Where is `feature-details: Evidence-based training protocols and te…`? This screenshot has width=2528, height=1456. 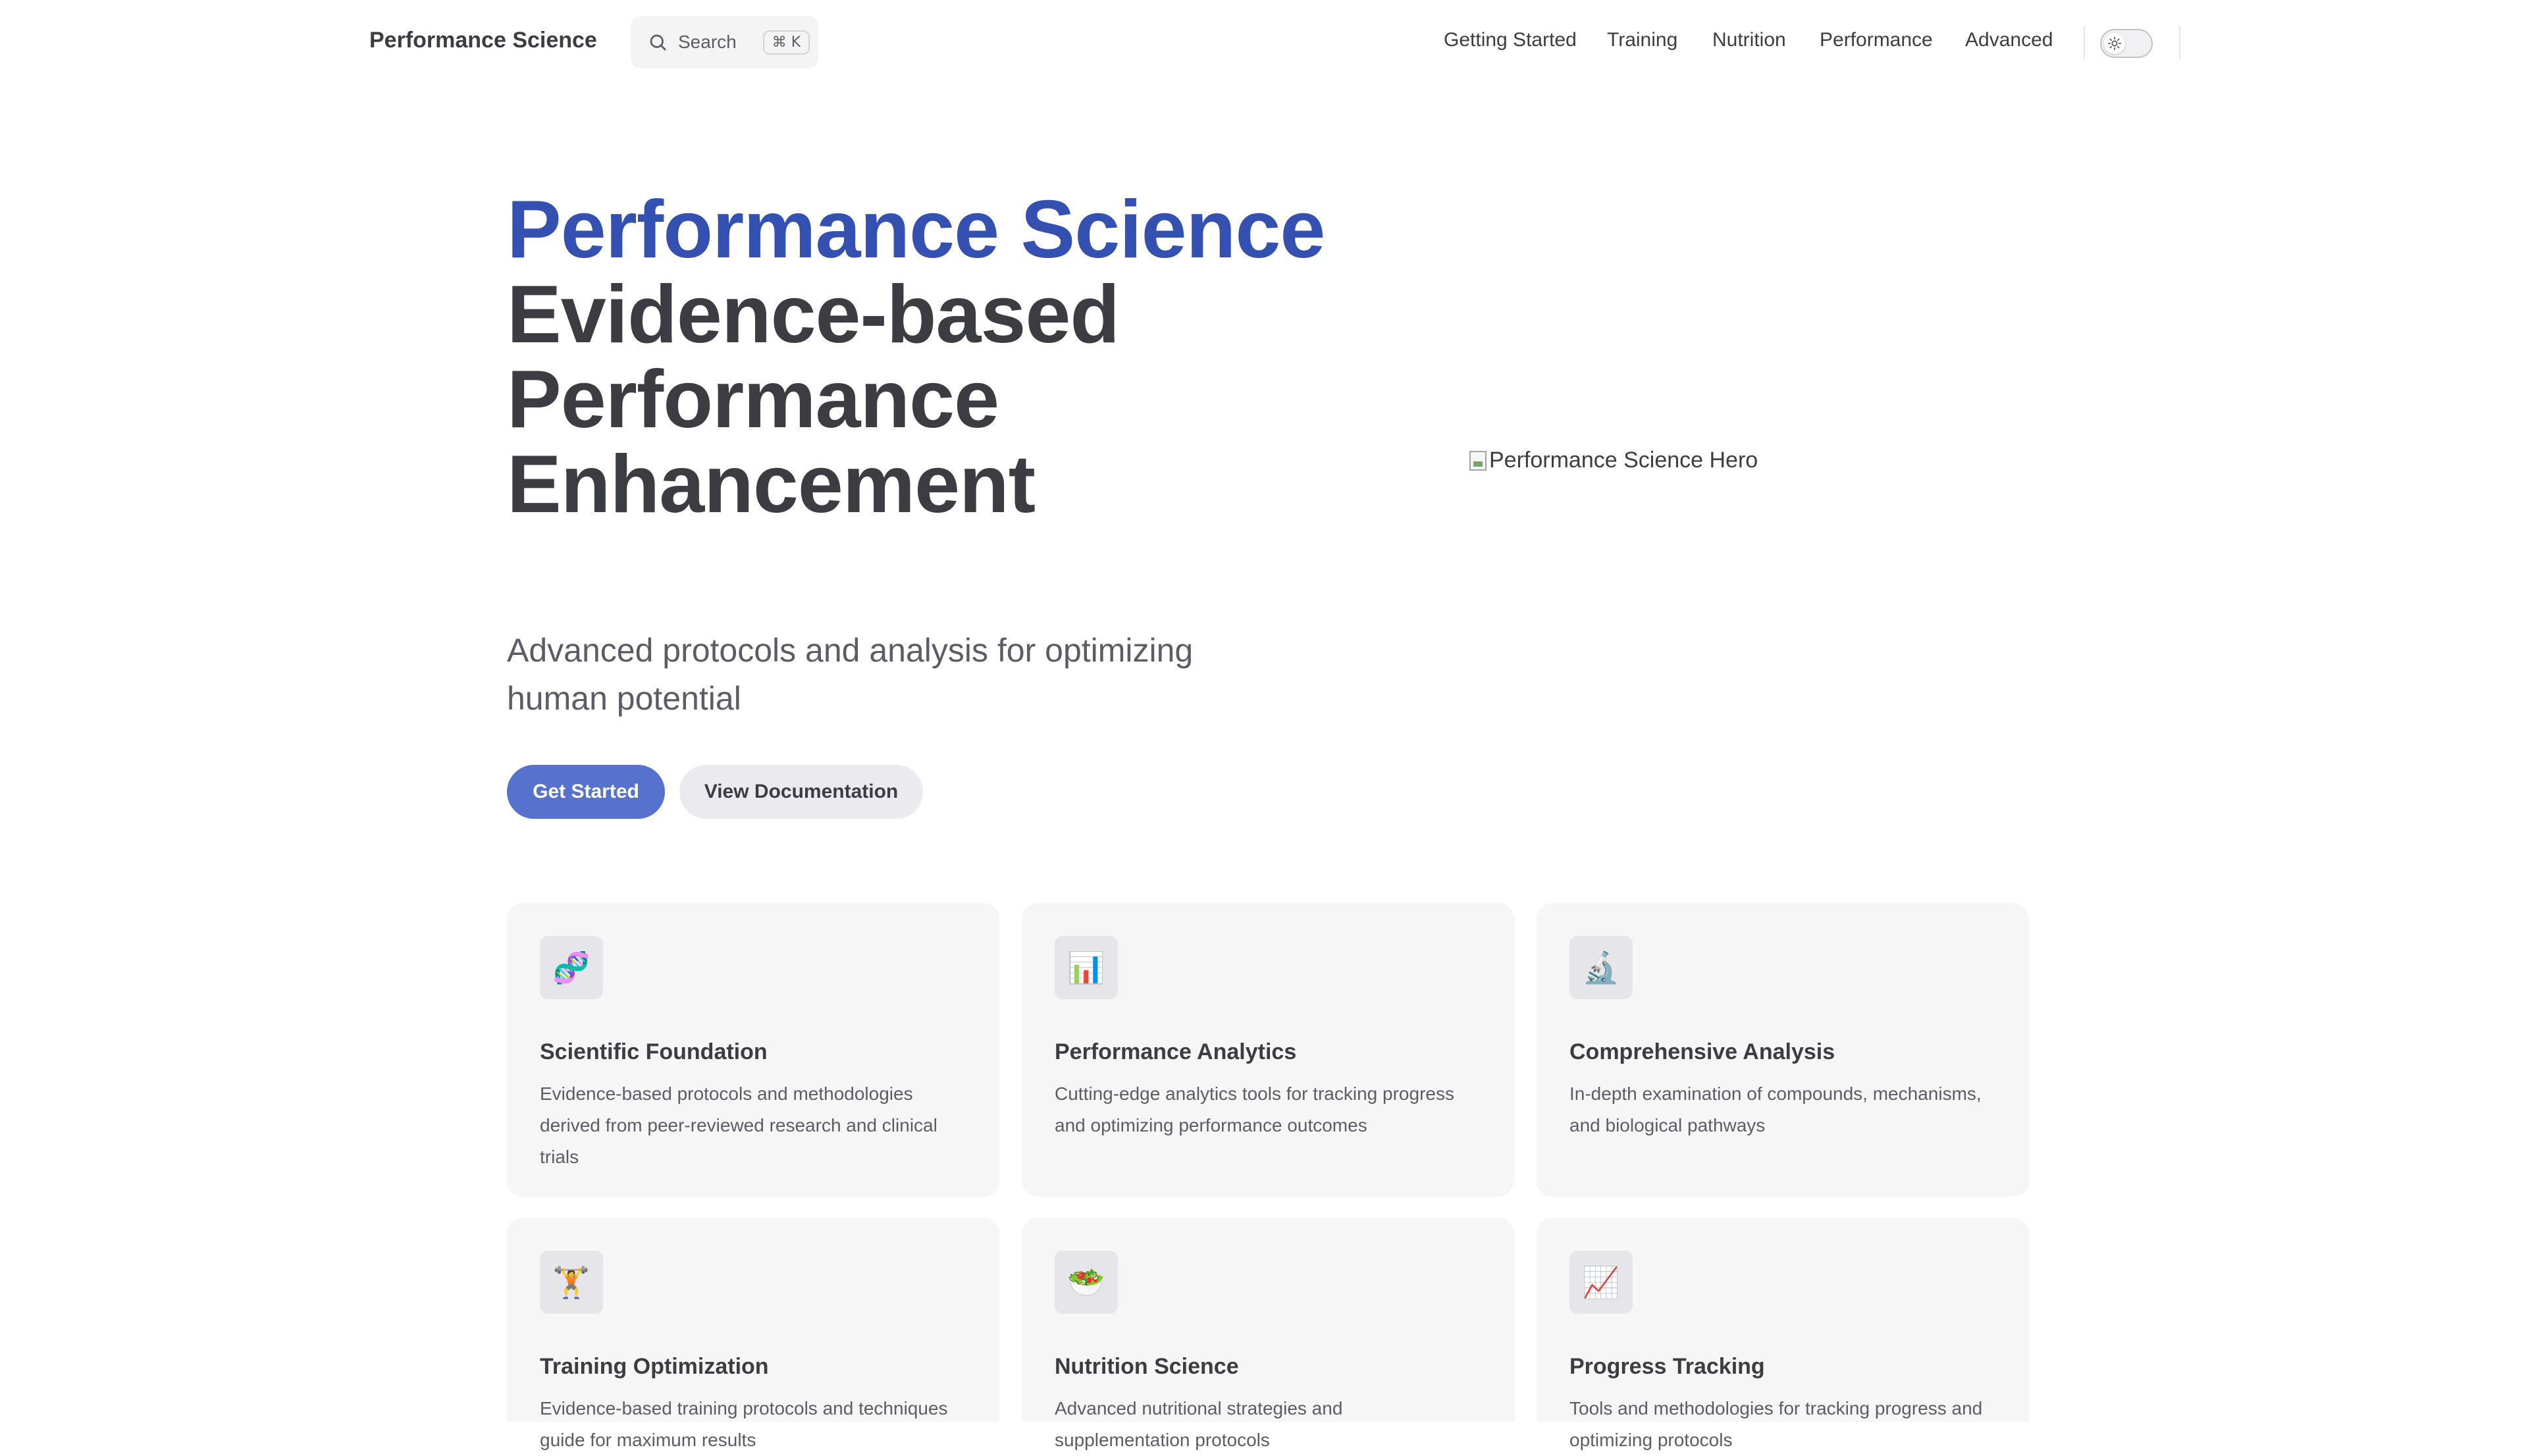
feature-details: Evidence-based training protocols and te… is located at coordinates (744, 1424).